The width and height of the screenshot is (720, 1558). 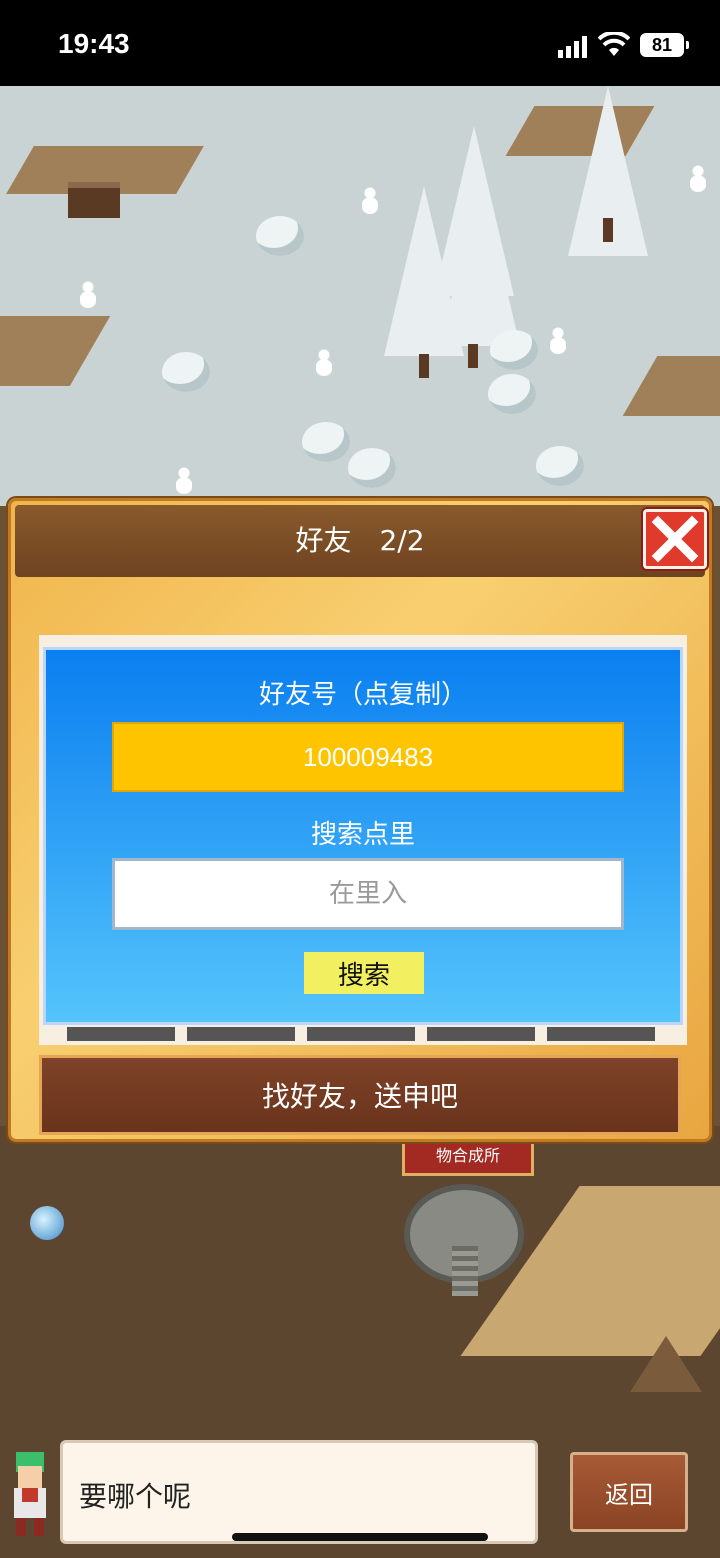 I want to click on building-sign: 物合成所, so click(x=468, y=1156).